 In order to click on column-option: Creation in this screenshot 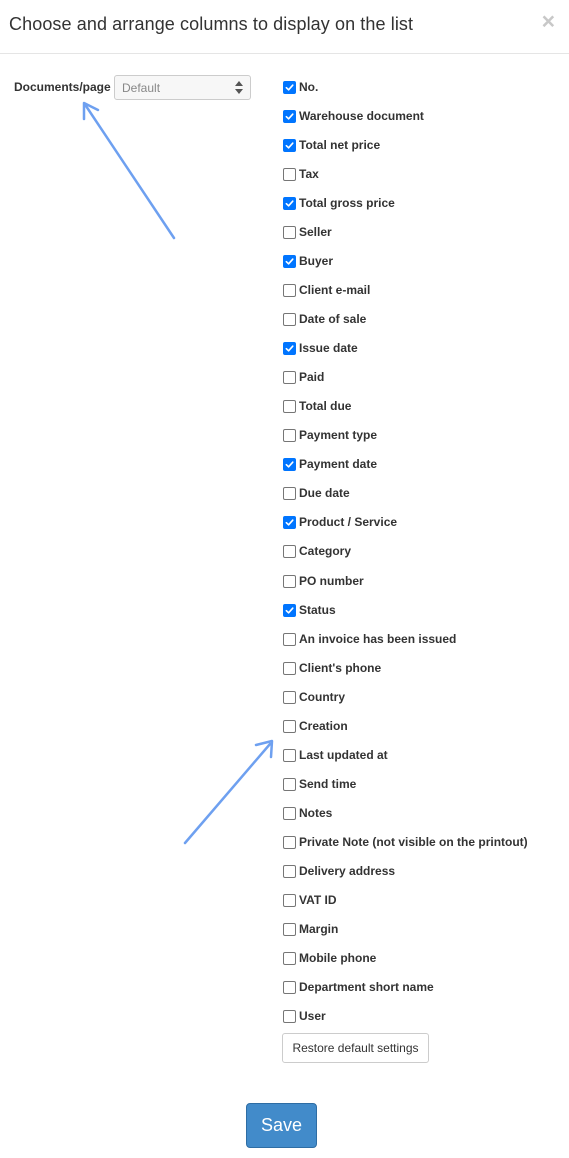, I will do `click(315, 726)`.